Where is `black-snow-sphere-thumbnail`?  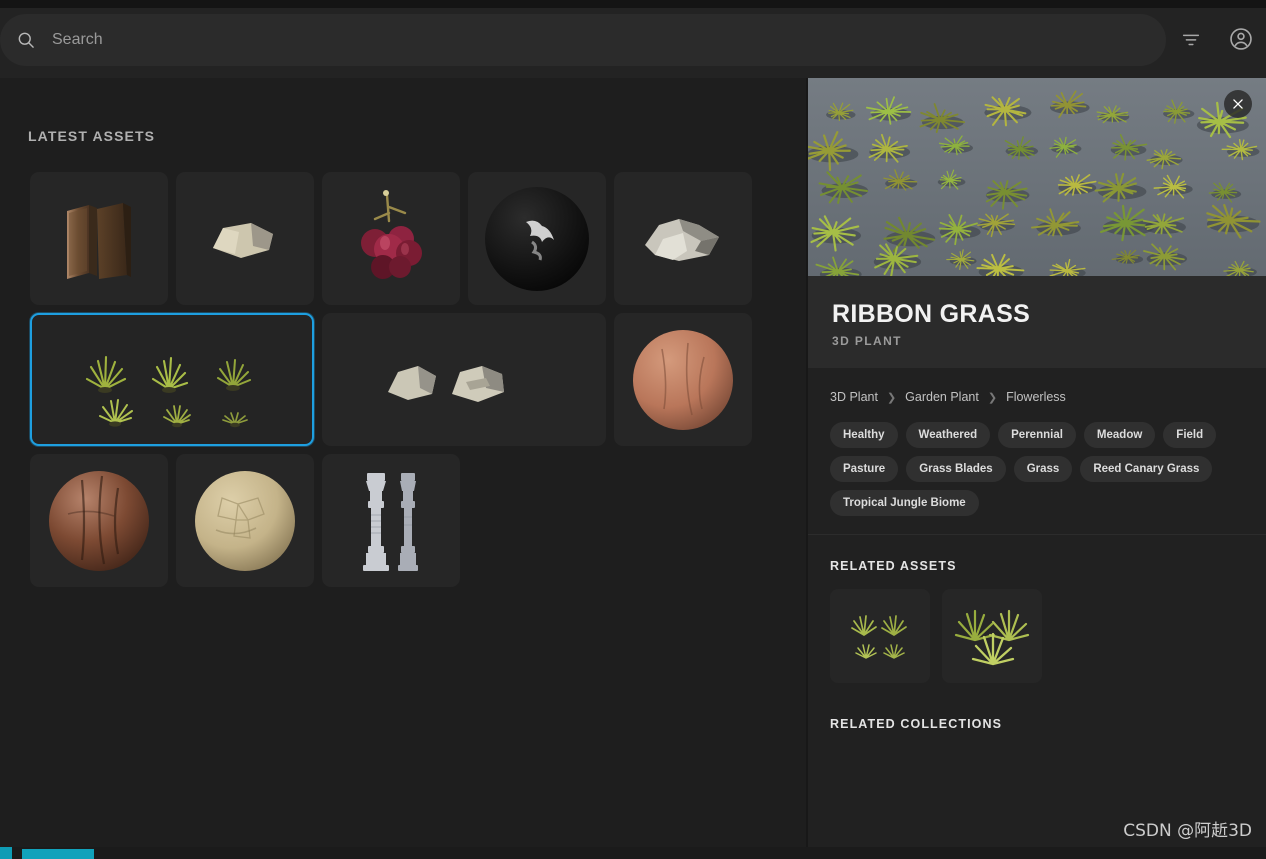
black-snow-sphere-thumbnail is located at coordinates (537, 238).